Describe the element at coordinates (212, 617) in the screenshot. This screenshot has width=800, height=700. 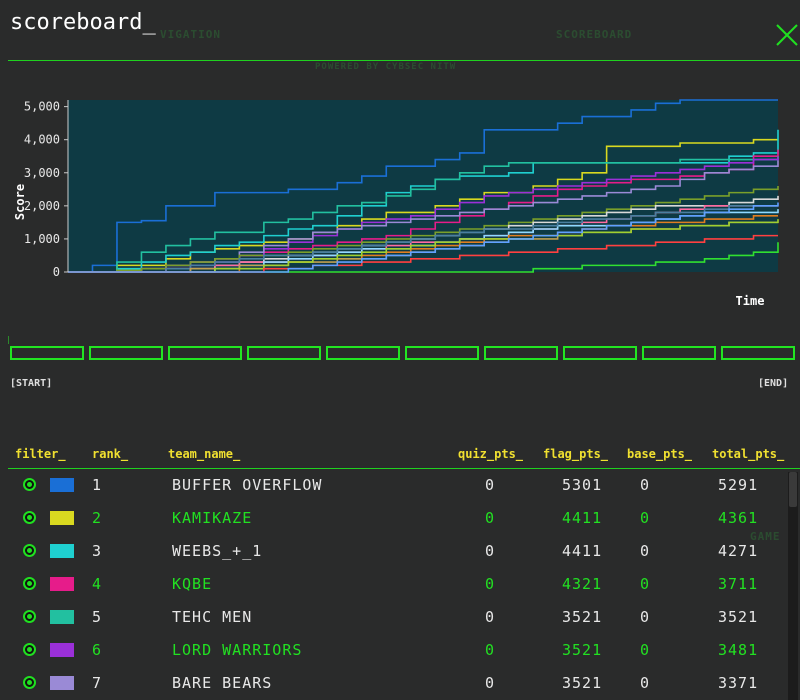
I see `team-name-cell: TEHC MEN` at that location.